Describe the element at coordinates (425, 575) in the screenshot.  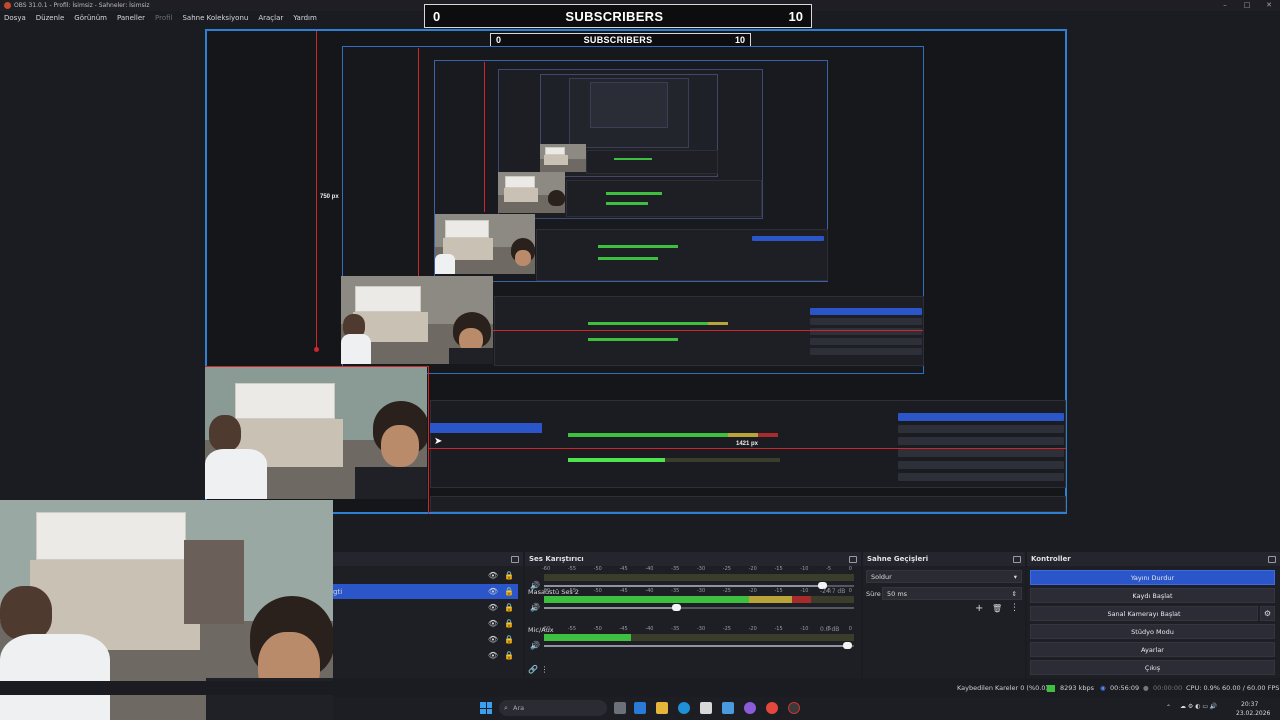
I see `source-row-1: 👁 🔒` at that location.